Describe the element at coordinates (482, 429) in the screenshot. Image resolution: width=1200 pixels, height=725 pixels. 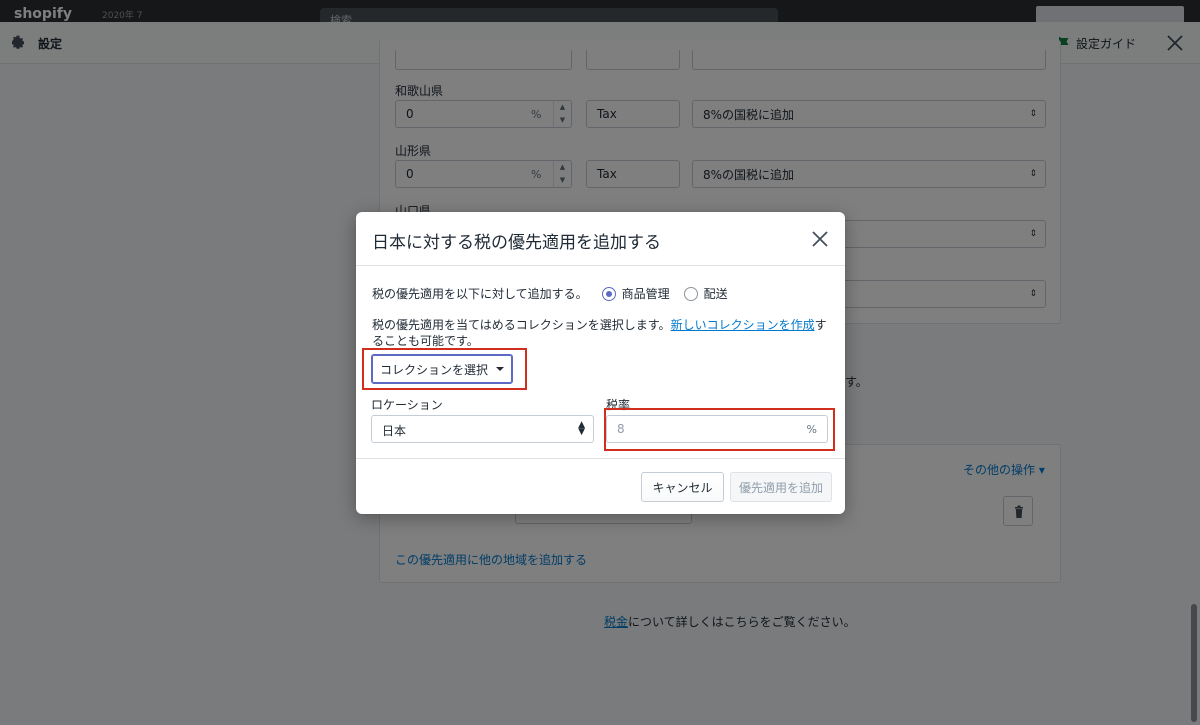
I see `location-select: 日本 ▲ ▼` at that location.